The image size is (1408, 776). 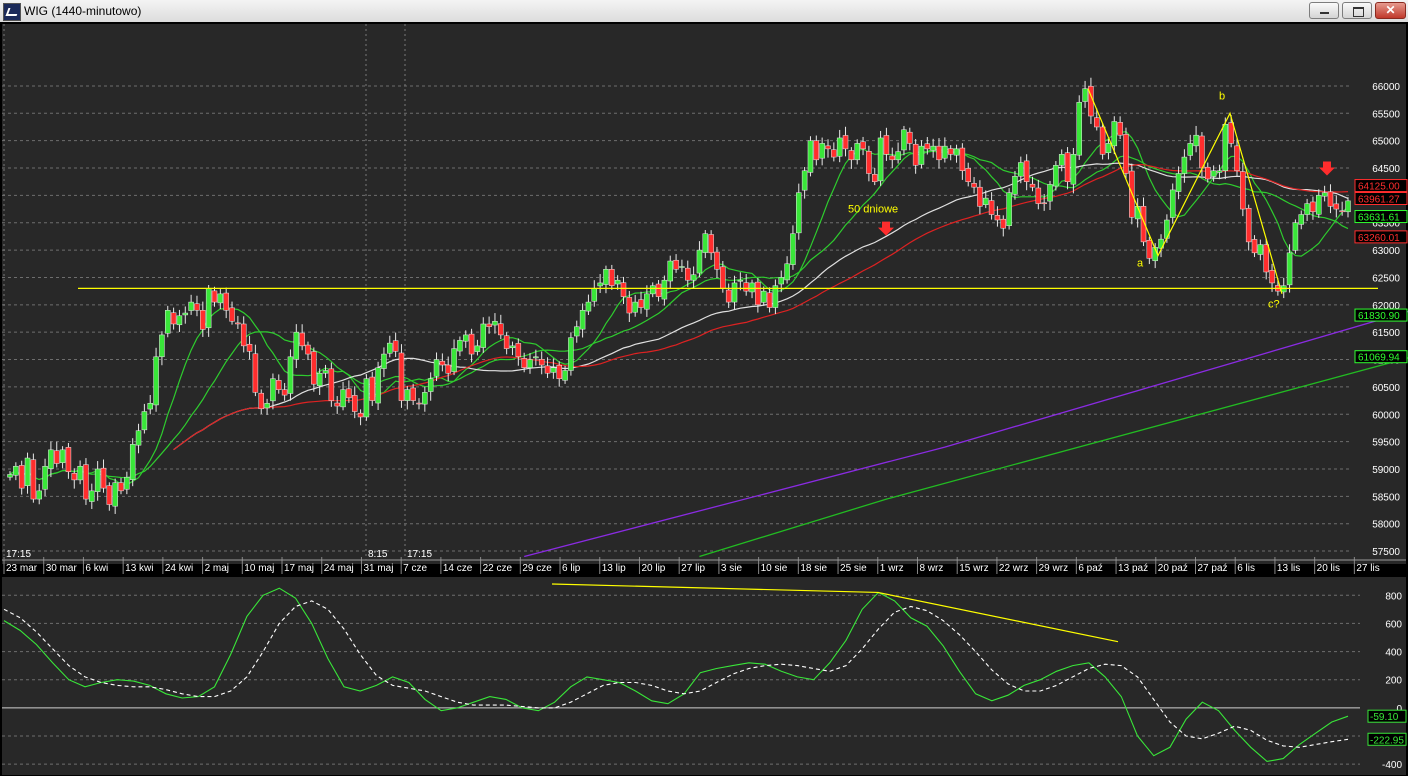 I want to click on ma-label: 63631.61, so click(x=1379, y=218).